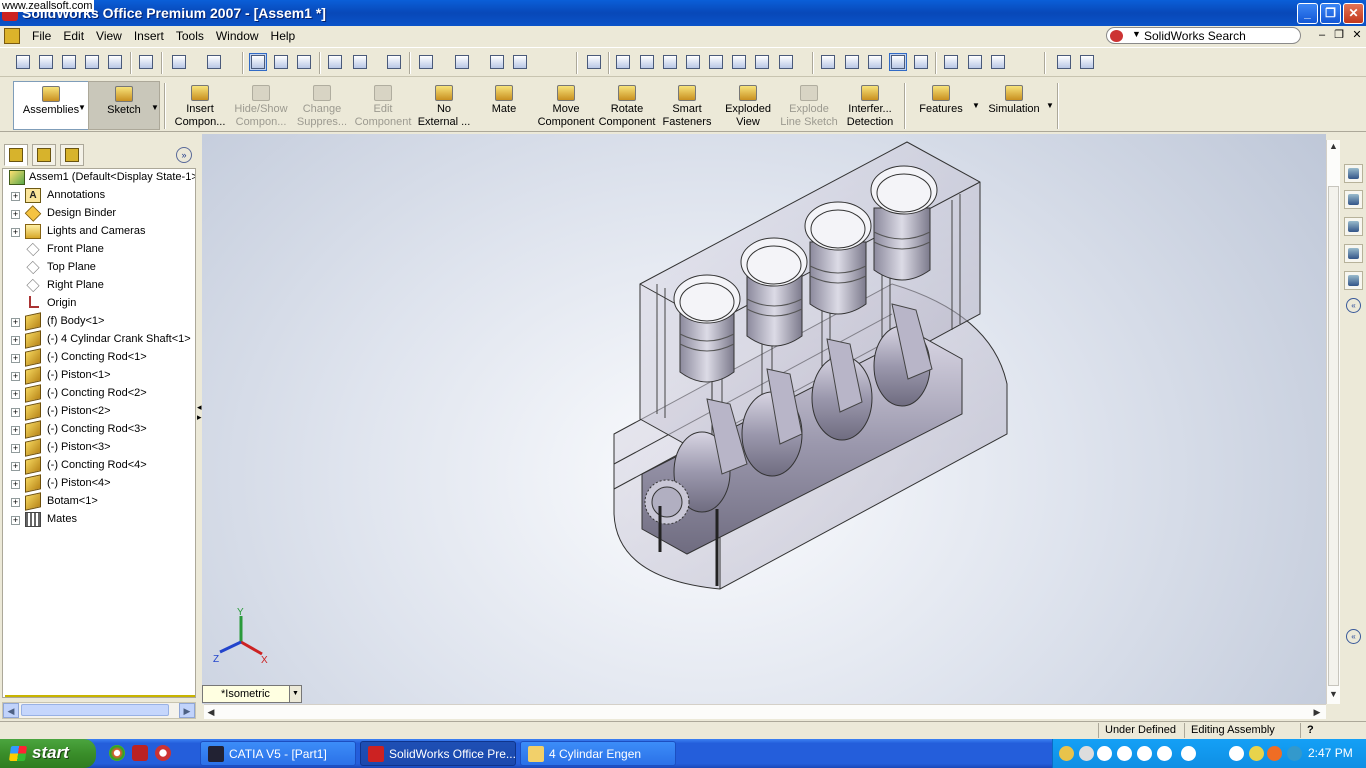  What do you see at coordinates (687, 105) in the screenshot?
I see `smart-fasteners-button: Smart Fasteners` at bounding box center [687, 105].